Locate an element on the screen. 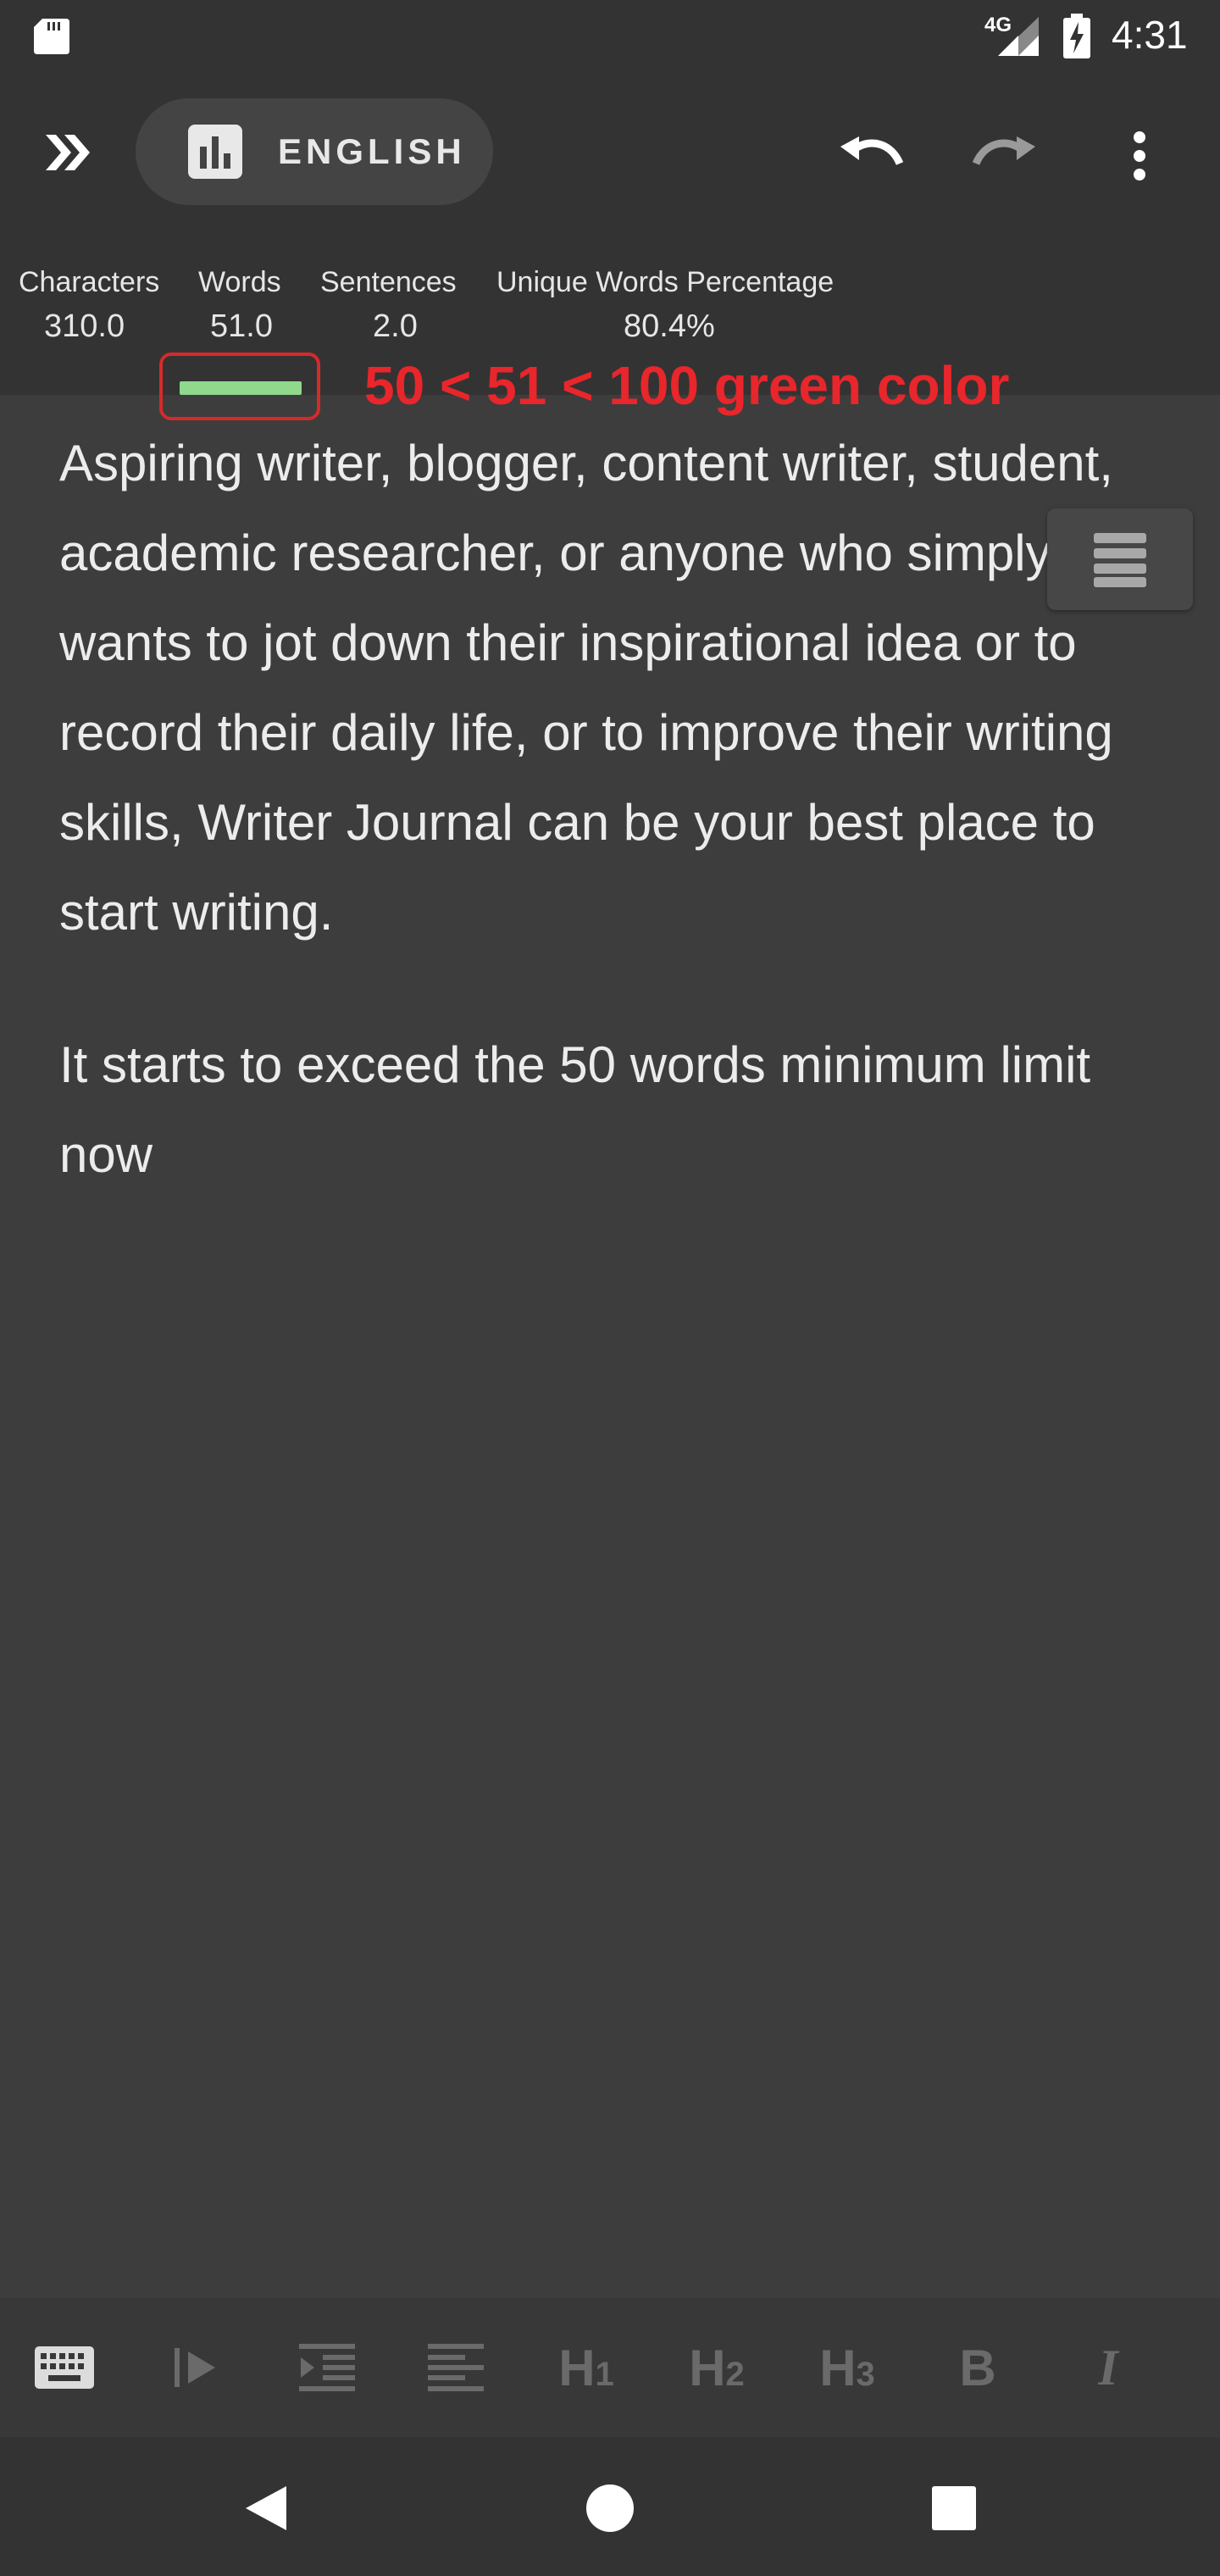 The image size is (1220, 2576). heading-2-label: H2 is located at coordinates (717, 2367).